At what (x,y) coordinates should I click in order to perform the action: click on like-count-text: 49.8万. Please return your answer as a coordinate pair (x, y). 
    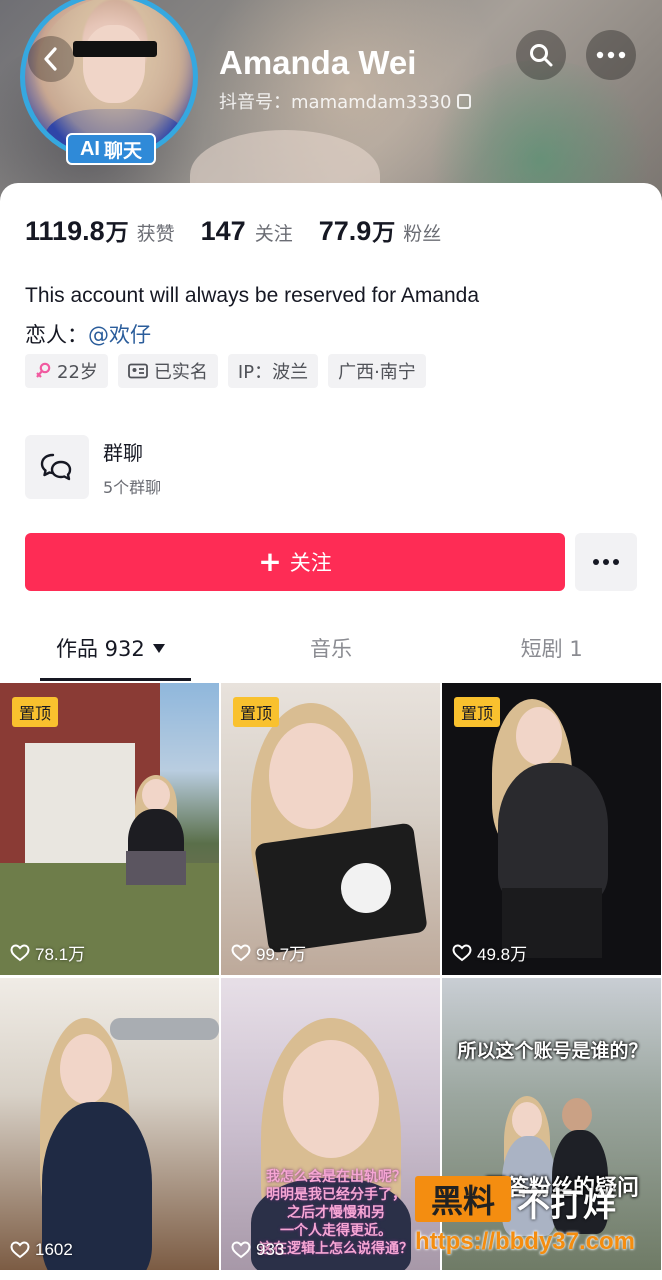
    Looking at the image, I should click on (502, 954).